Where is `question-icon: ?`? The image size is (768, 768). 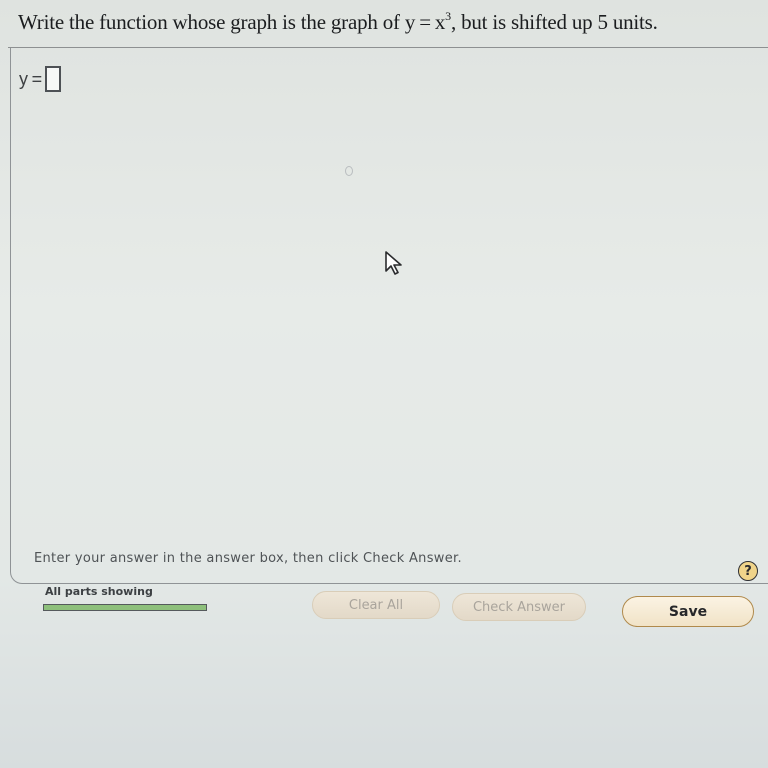 question-icon: ? is located at coordinates (748, 571).